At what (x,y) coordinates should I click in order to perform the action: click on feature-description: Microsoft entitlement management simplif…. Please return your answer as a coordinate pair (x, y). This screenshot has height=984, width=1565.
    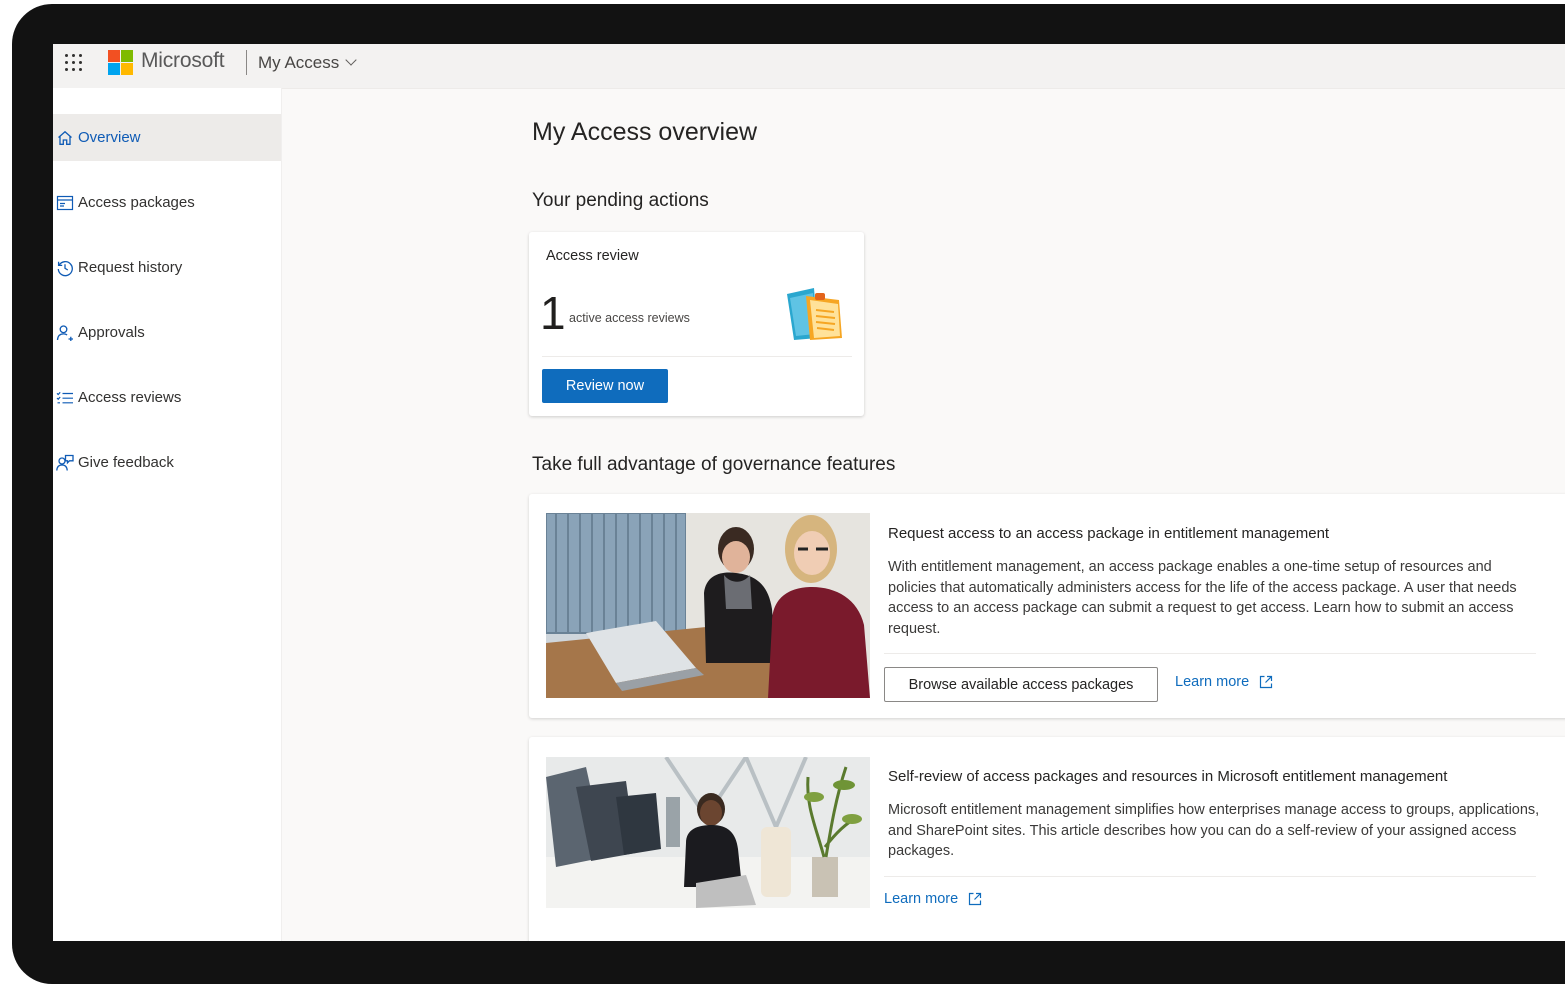
    Looking at the image, I should click on (1214, 830).